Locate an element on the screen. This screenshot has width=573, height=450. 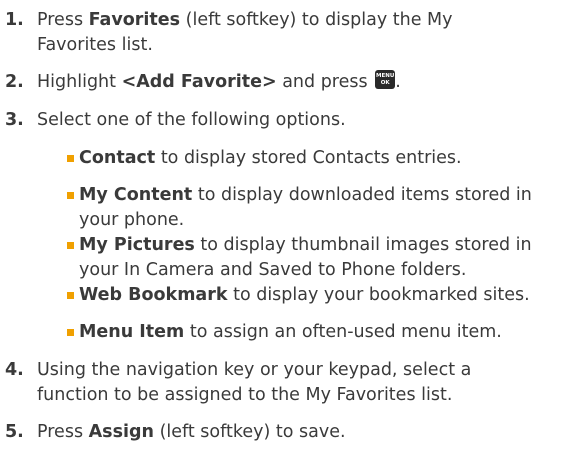
menu-ok-key-icon: MENU OK is located at coordinates (385, 79).